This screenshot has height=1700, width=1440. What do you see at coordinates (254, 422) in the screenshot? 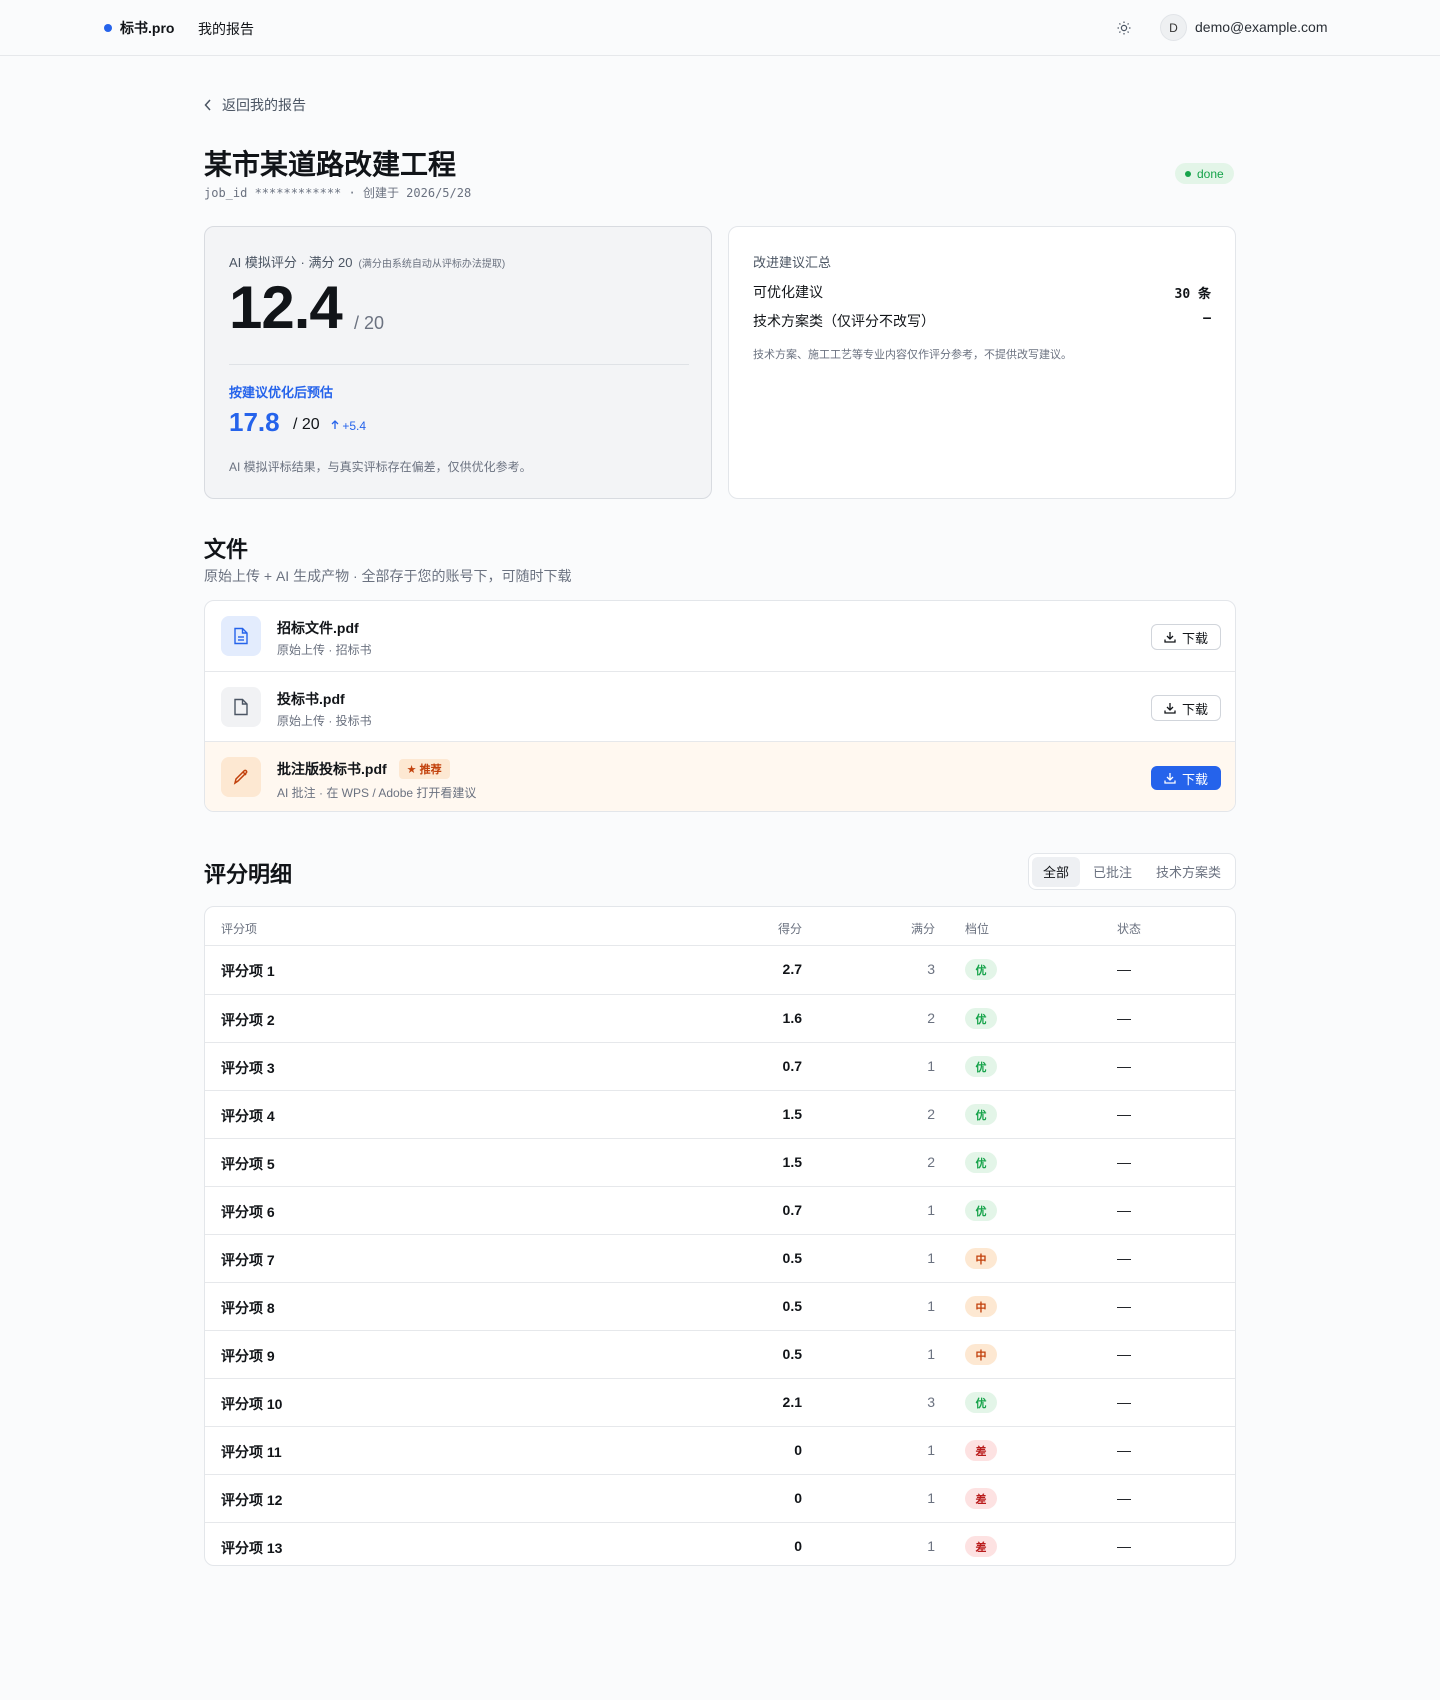
I see `optimized-score: 17.8` at bounding box center [254, 422].